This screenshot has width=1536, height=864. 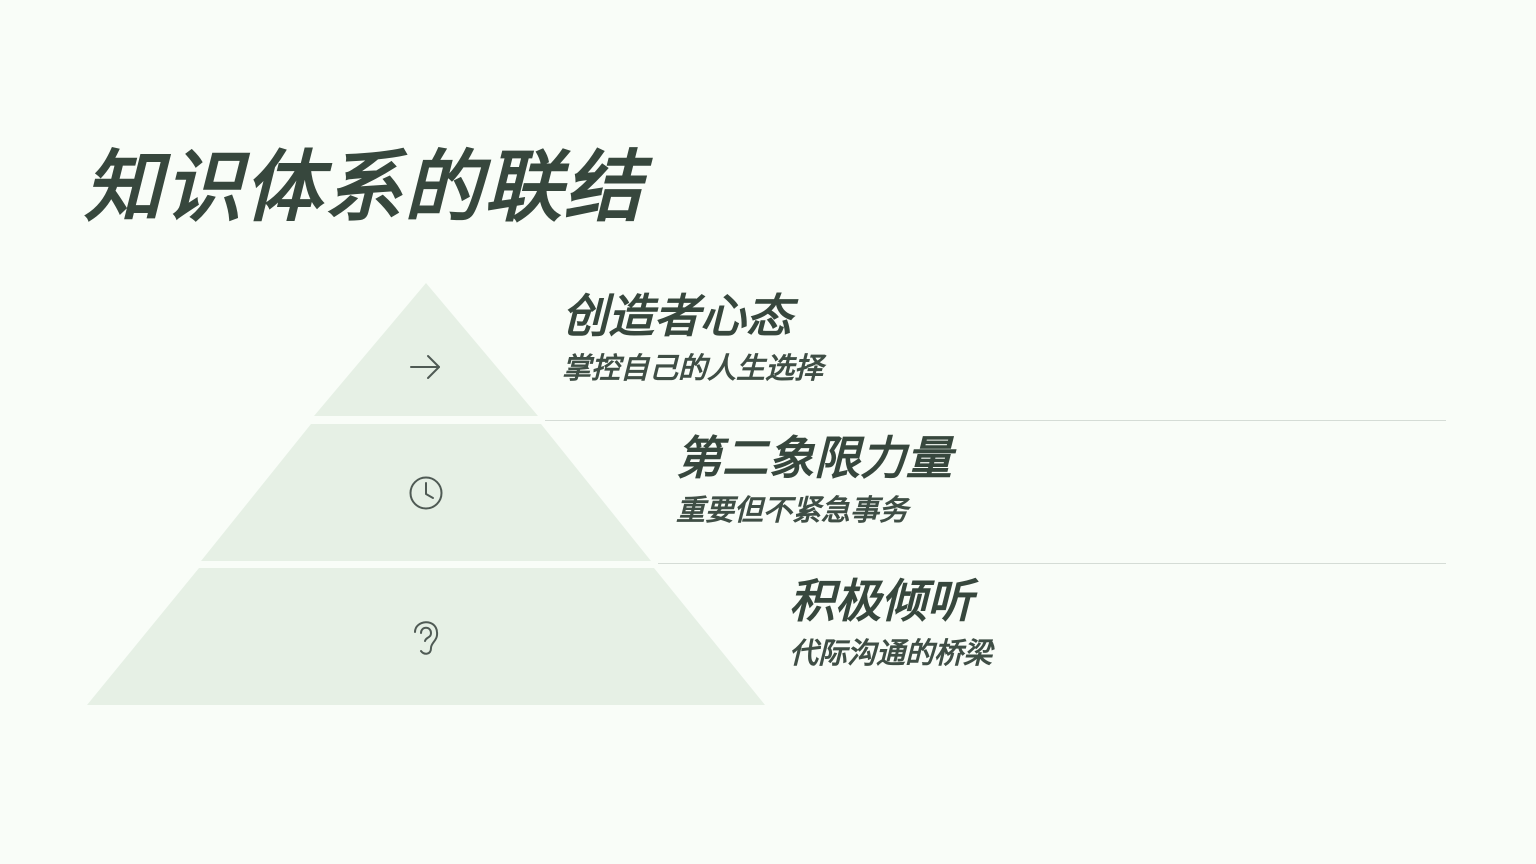 I want to click on tier-text-middle: 第二象限力量 重要但不紧急事务, so click(x=814, y=479).